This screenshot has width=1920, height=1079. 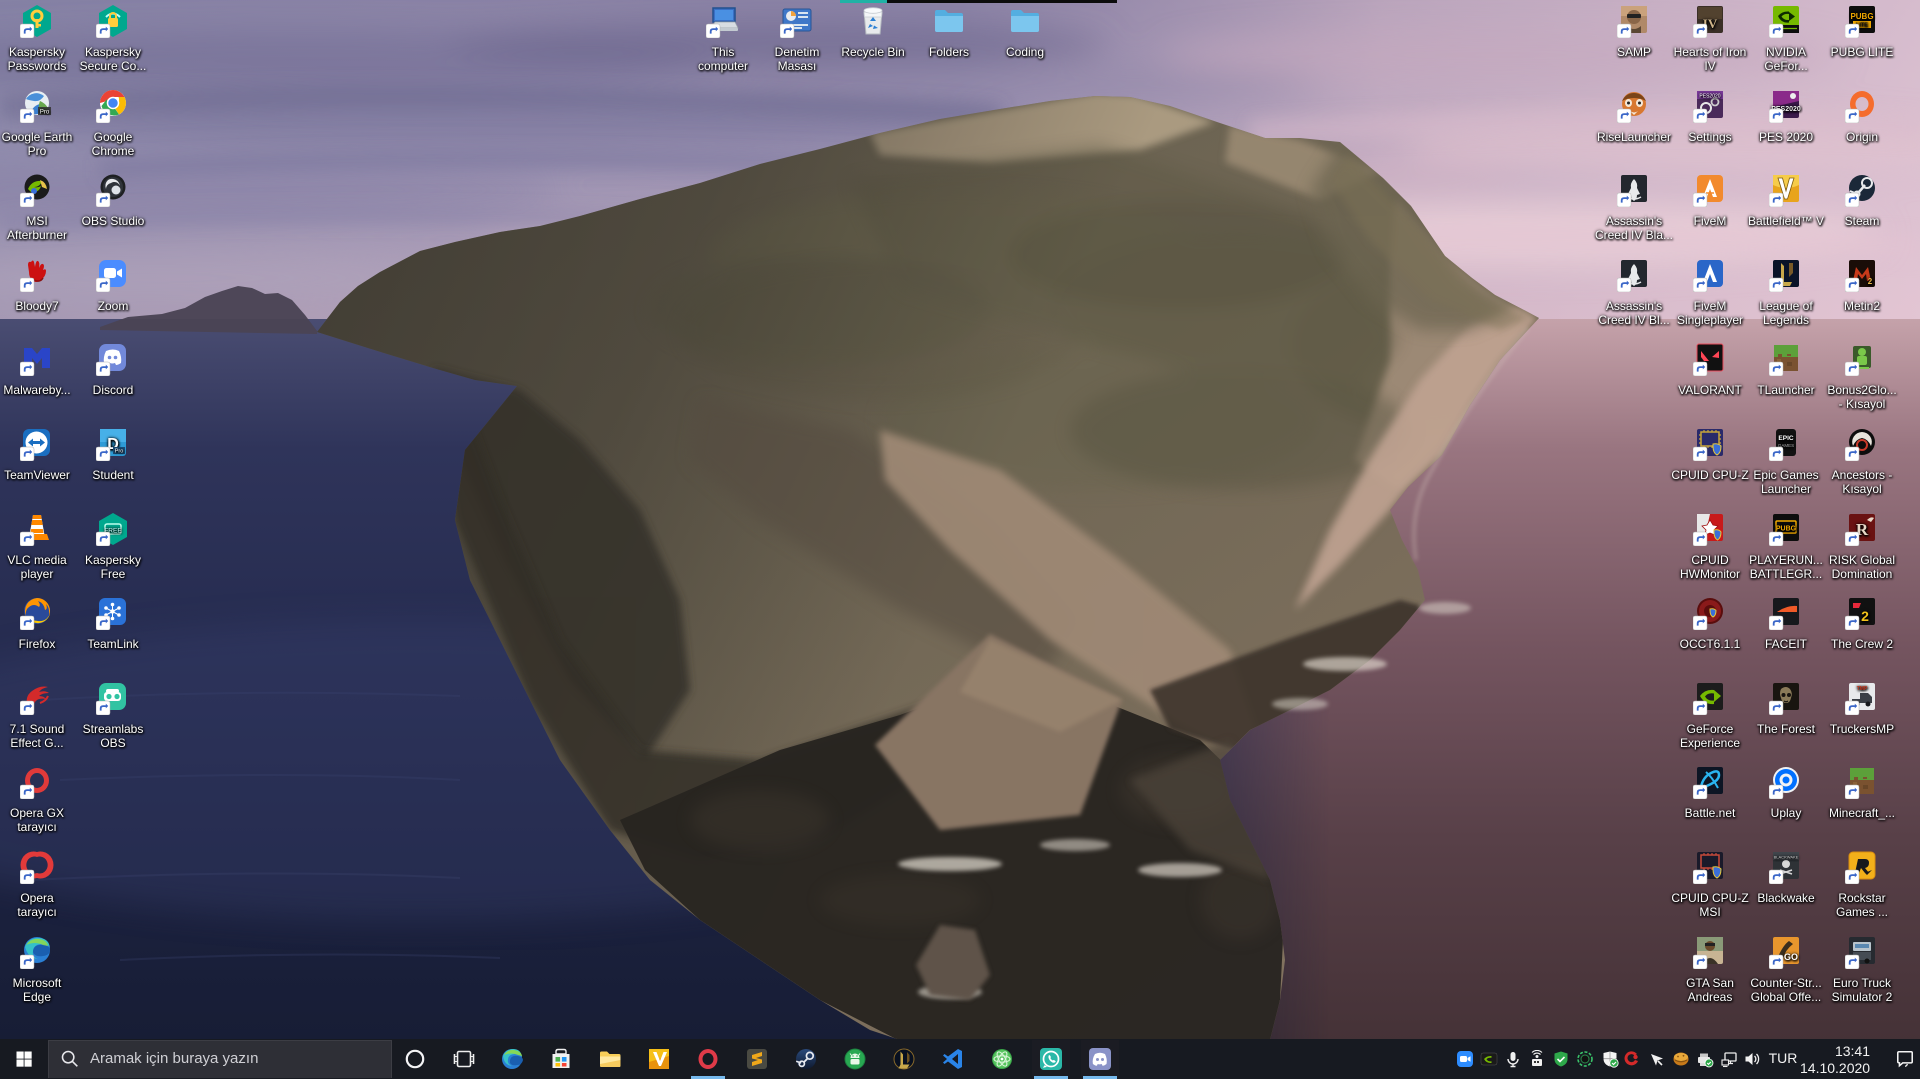 What do you see at coordinates (1709, 97) in the screenshot?
I see `svg-text: PES2020` at bounding box center [1709, 97].